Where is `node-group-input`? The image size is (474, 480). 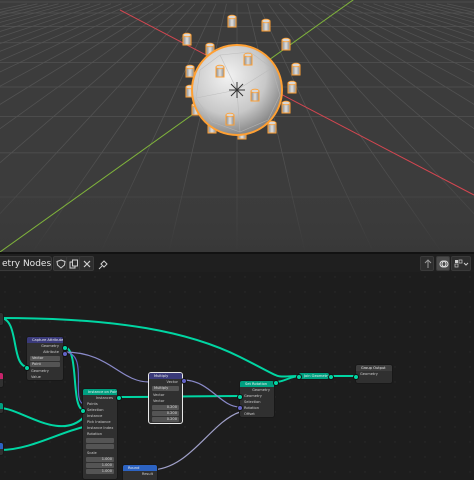
node-group-input is located at coordinates (2, 319).